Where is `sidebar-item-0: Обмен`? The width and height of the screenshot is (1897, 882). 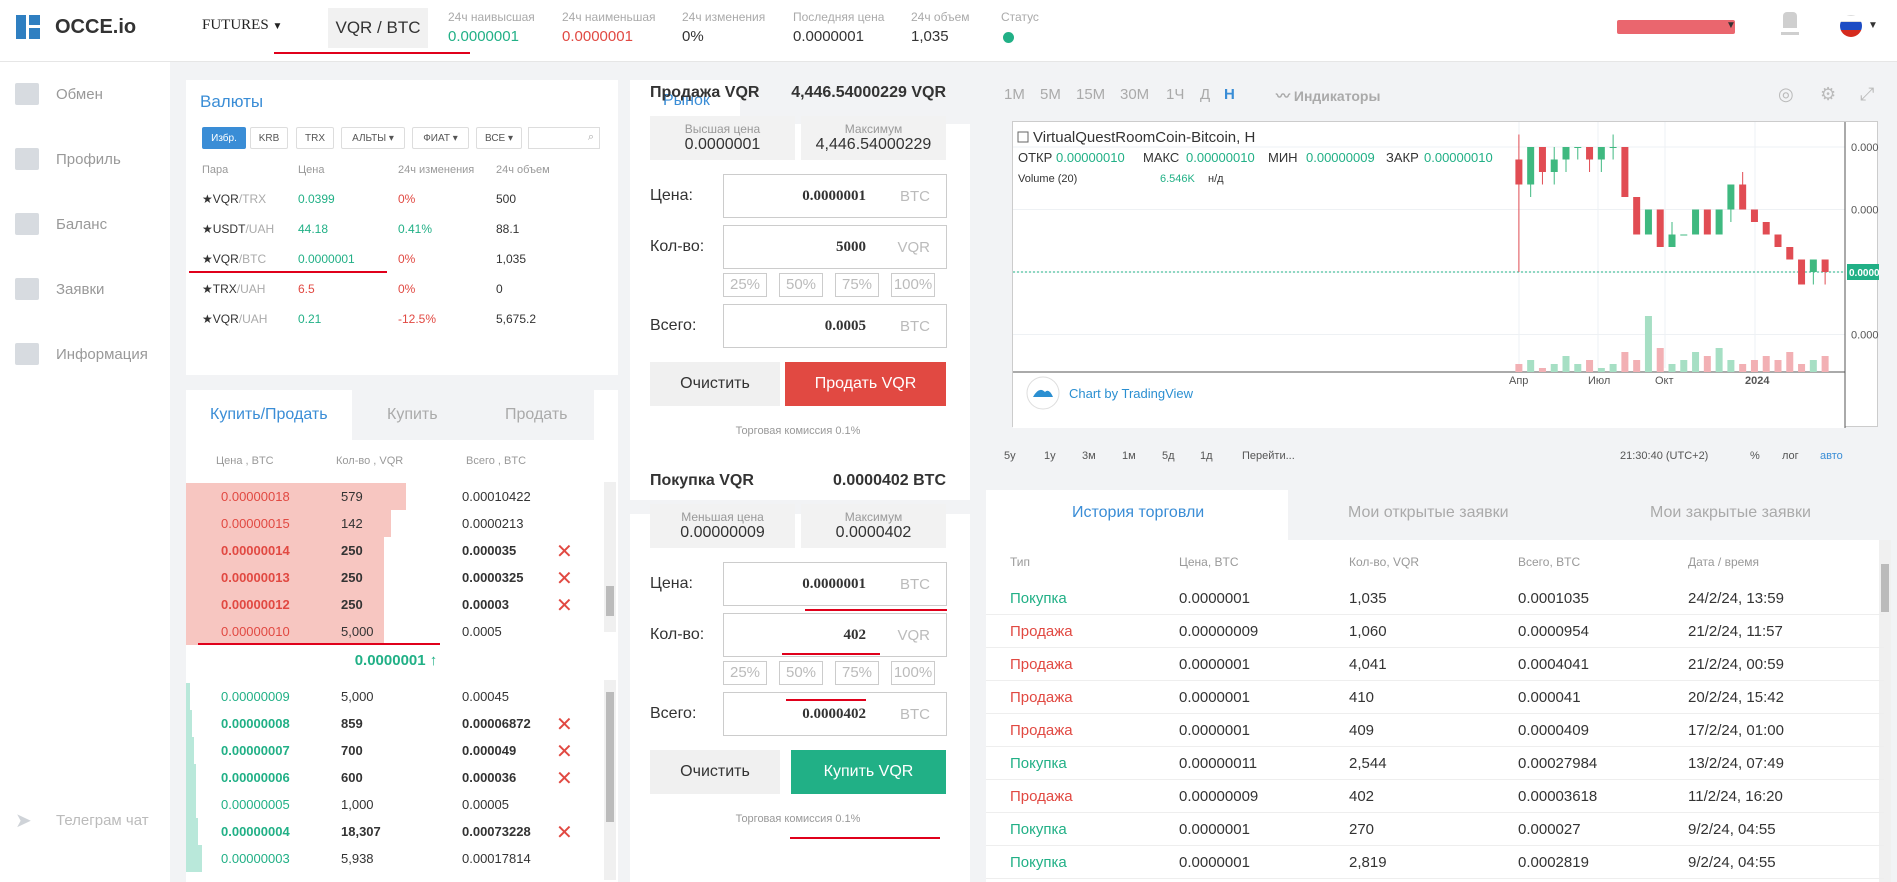 sidebar-item-0: Обмен is located at coordinates (59, 94).